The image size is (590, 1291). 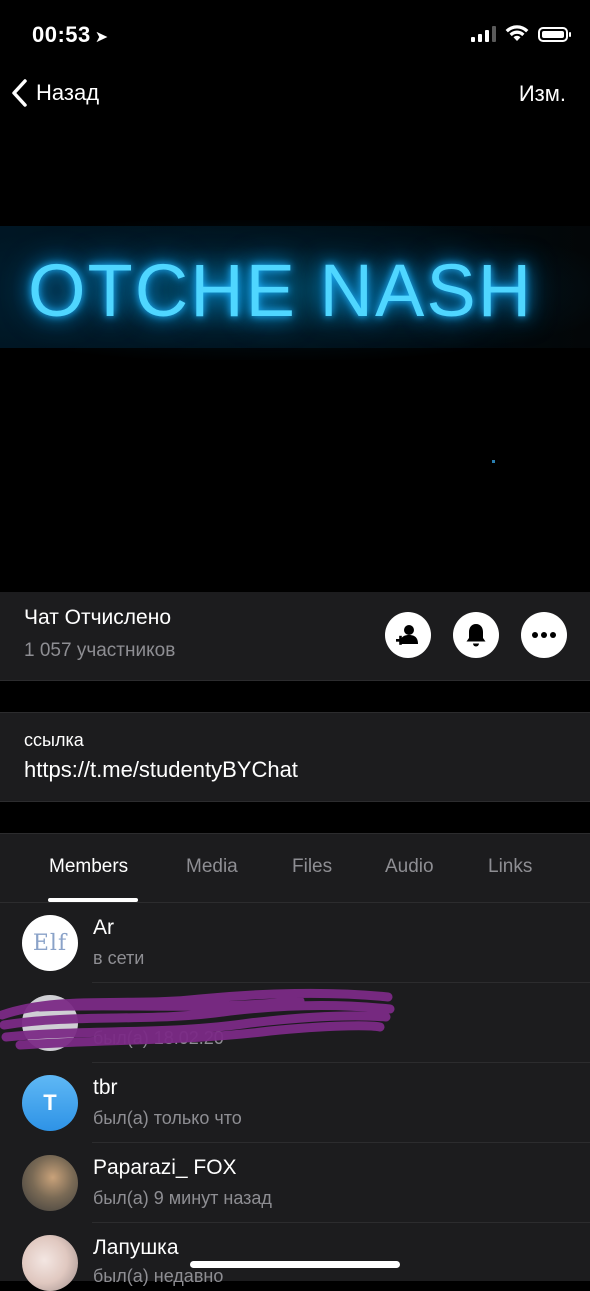 I want to click on member-status: был(а) только что, so click(x=167, y=1118).